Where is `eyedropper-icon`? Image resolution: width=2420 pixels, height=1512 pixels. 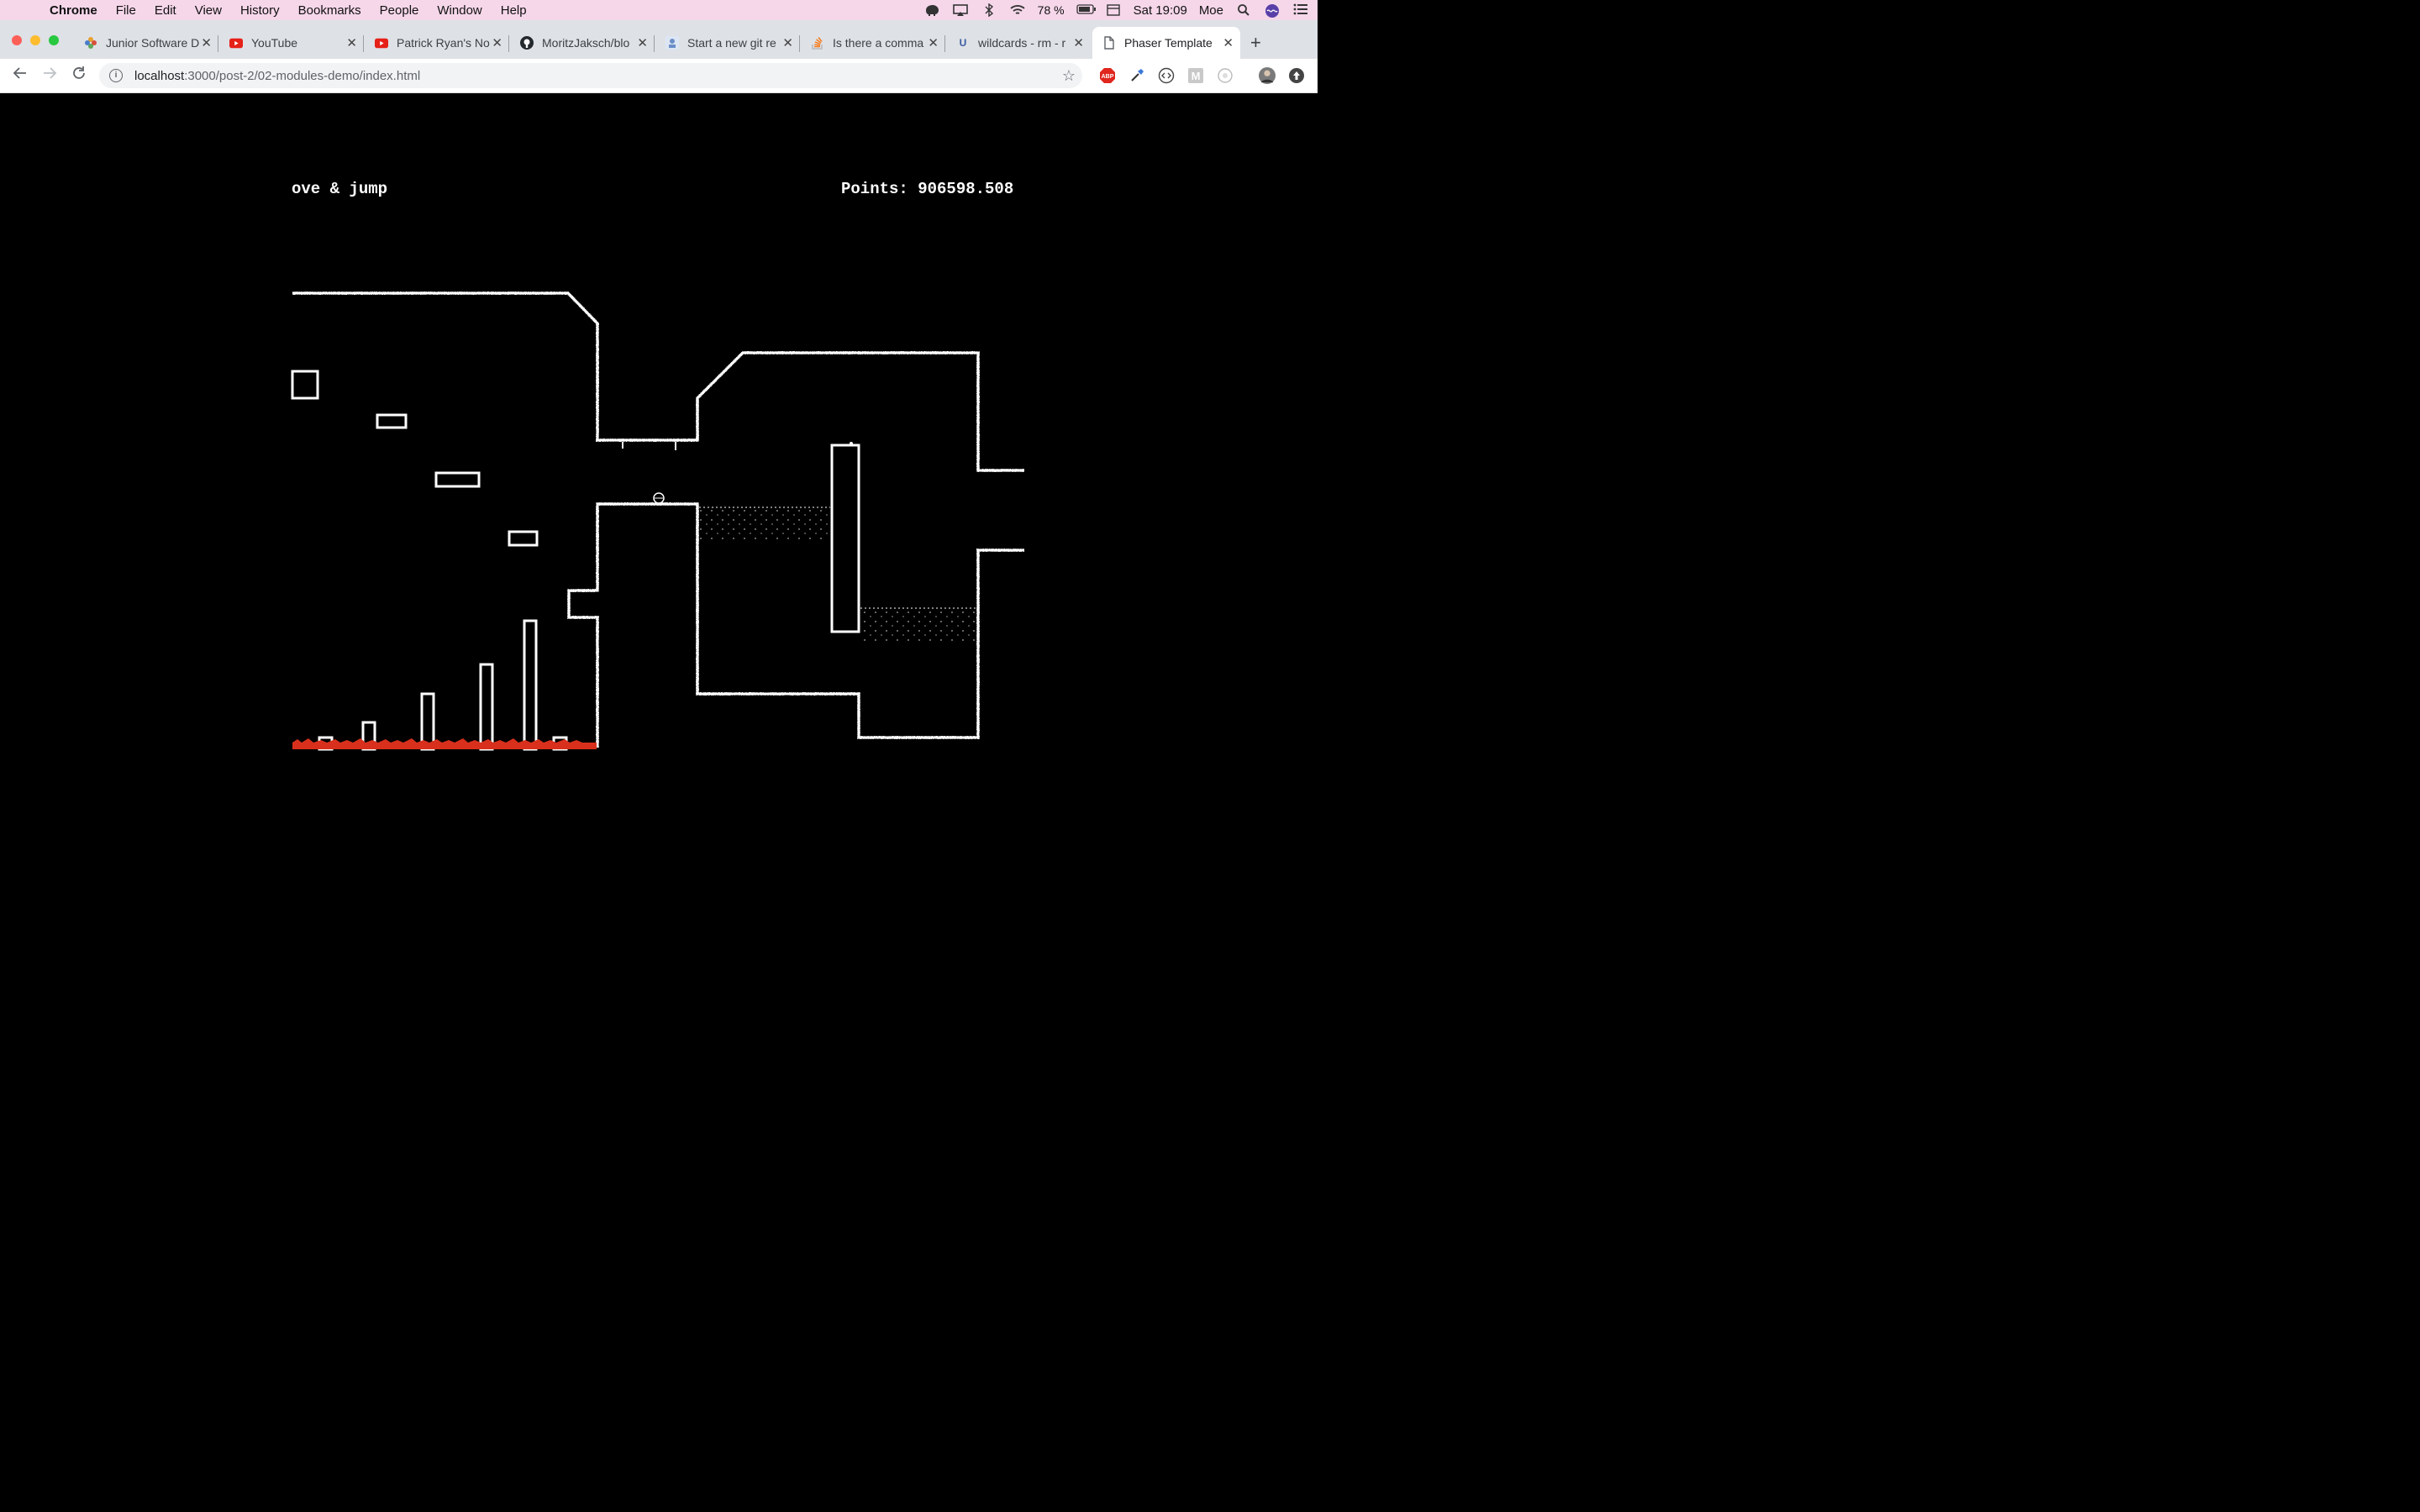 eyedropper-icon is located at coordinates (1136, 75).